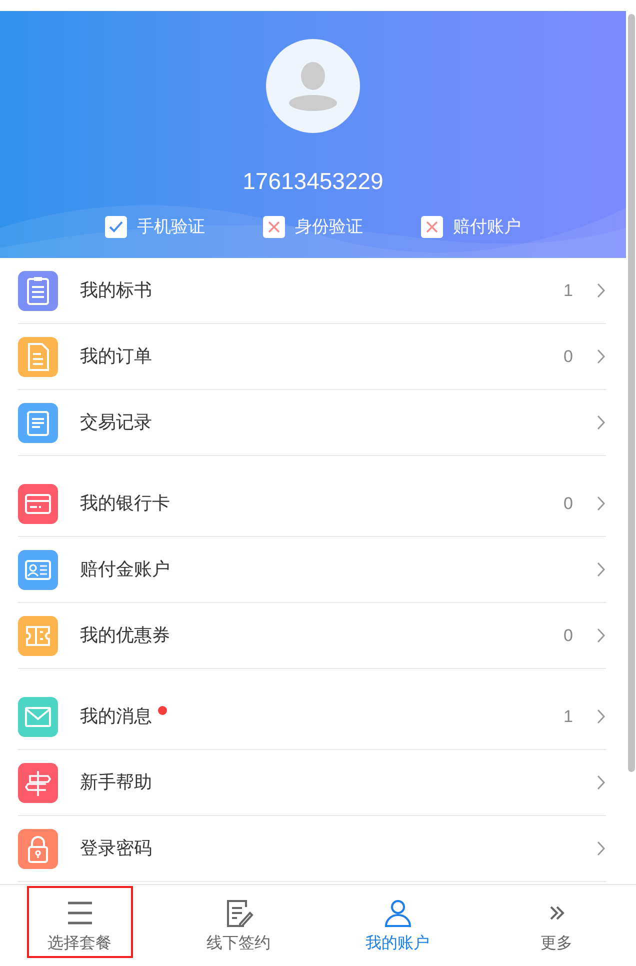  I want to click on scrollbar, so click(631, 393).